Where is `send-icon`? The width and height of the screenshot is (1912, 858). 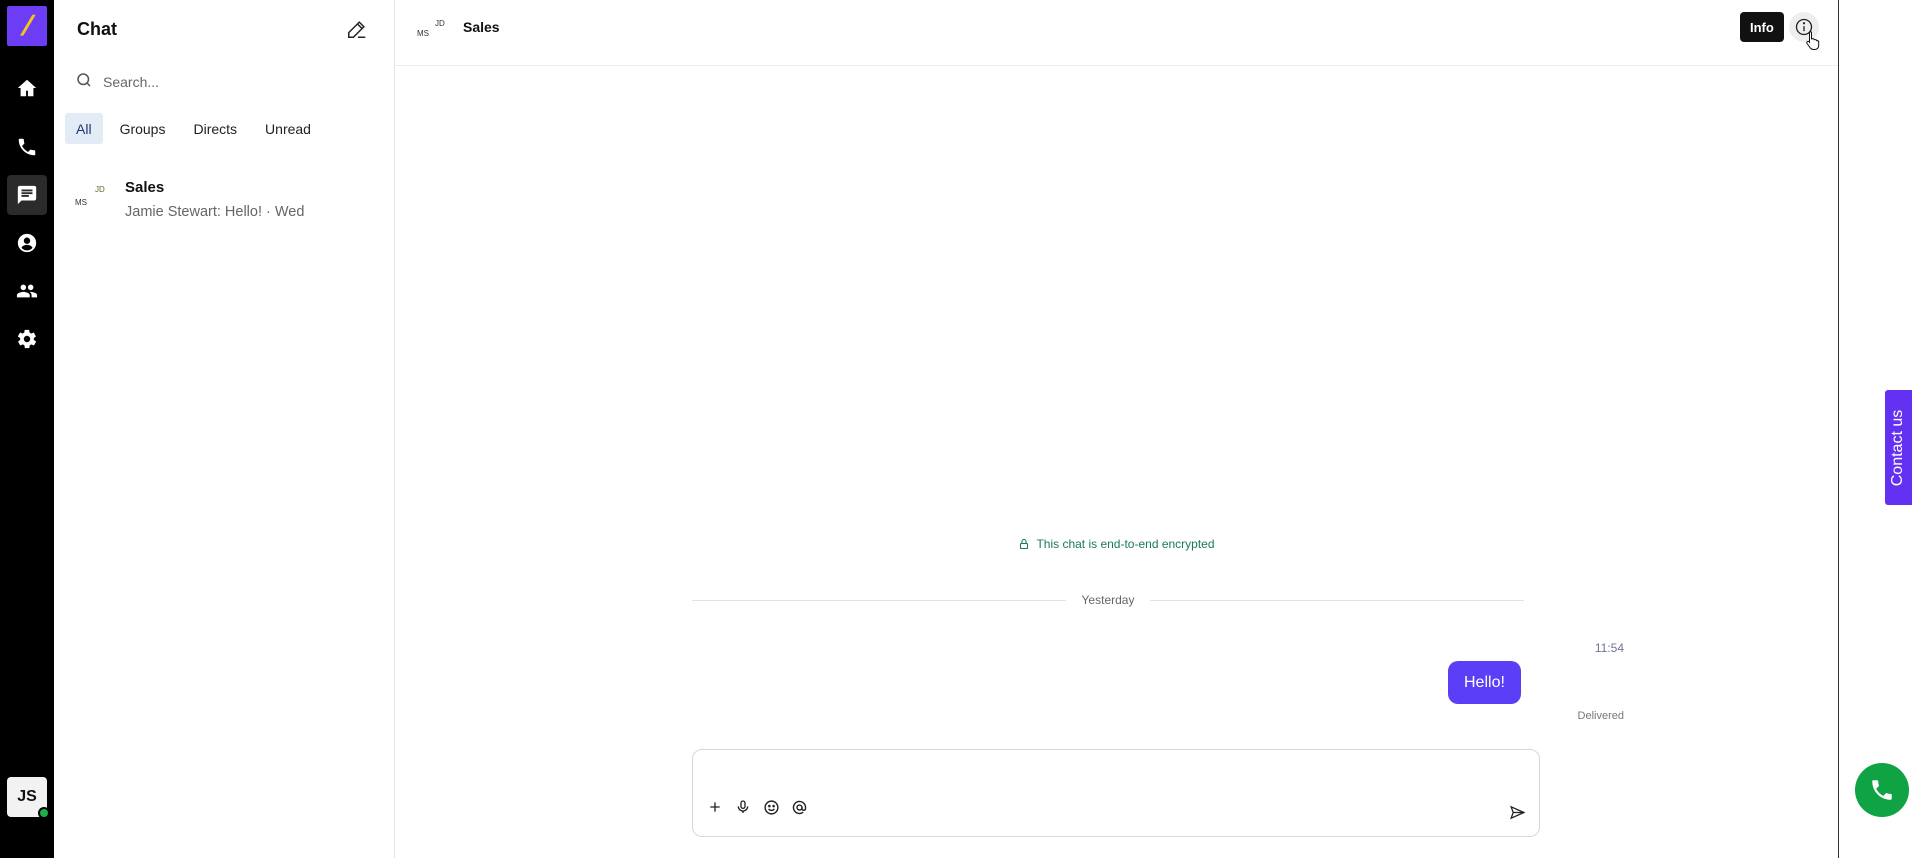 send-icon is located at coordinates (1517, 812).